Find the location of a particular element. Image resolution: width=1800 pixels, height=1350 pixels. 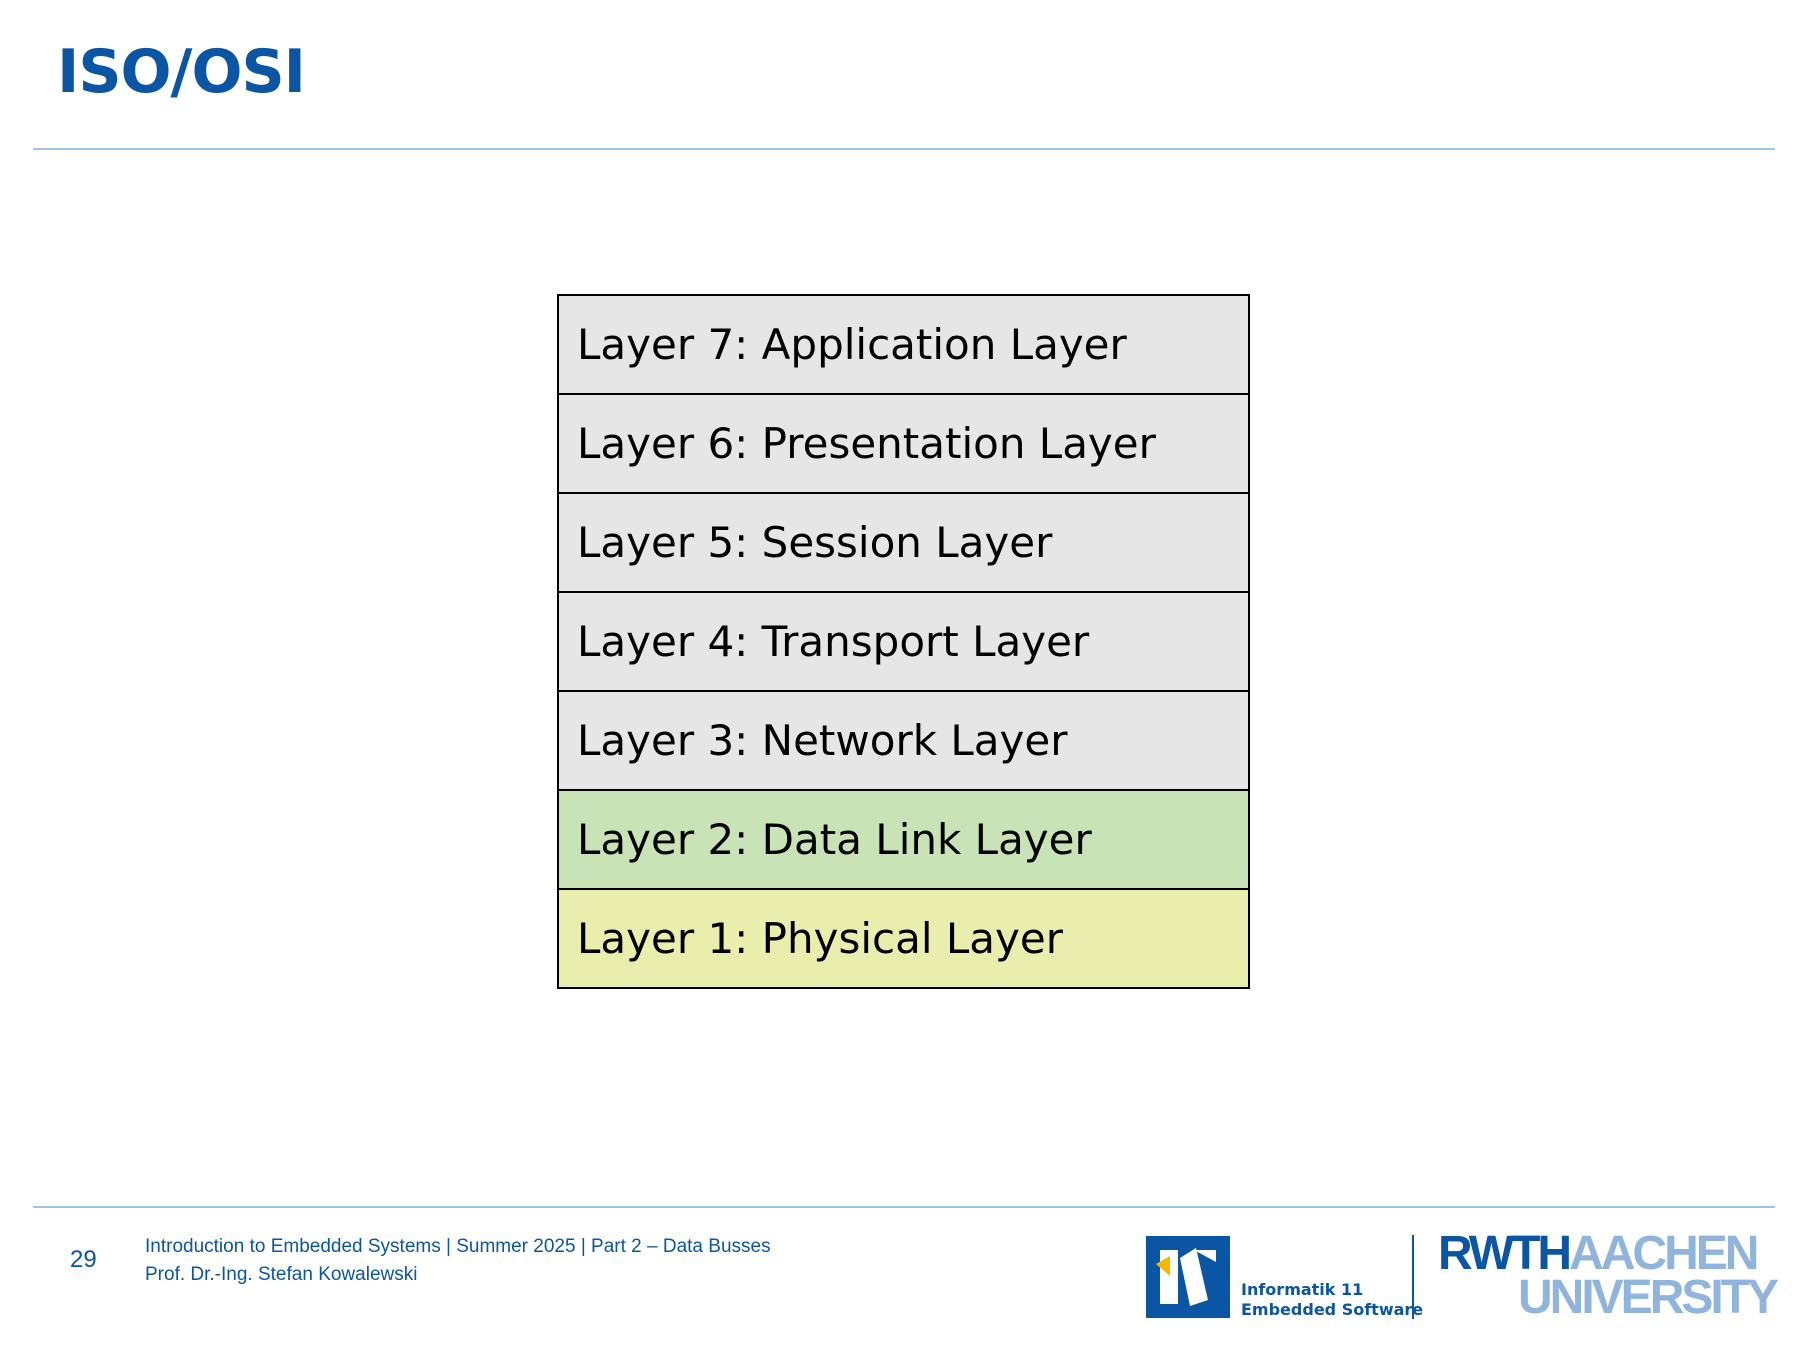

layer-1-box: Layer 1: Physical Layer is located at coordinates (903, 938).